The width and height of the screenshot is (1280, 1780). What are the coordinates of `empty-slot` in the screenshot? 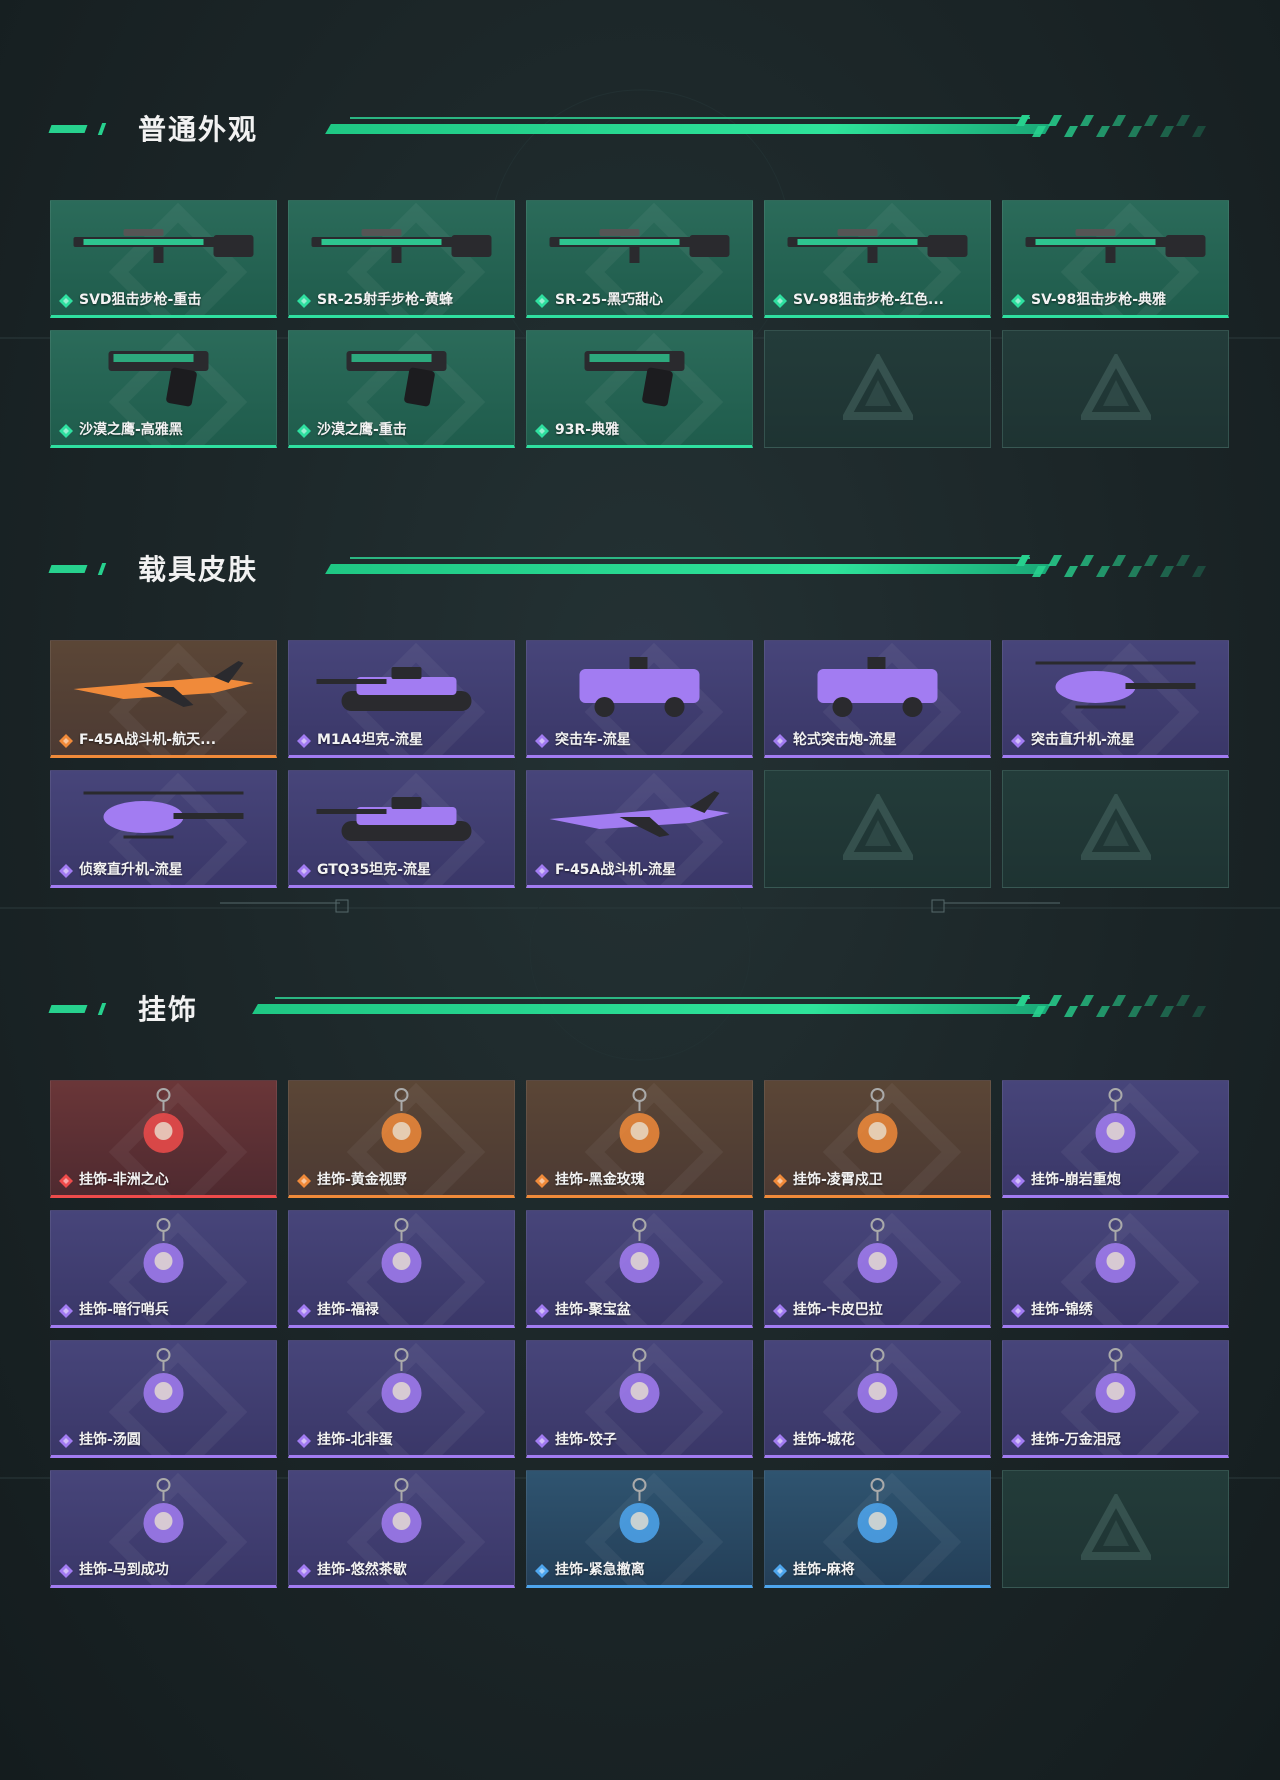 It's located at (877, 389).